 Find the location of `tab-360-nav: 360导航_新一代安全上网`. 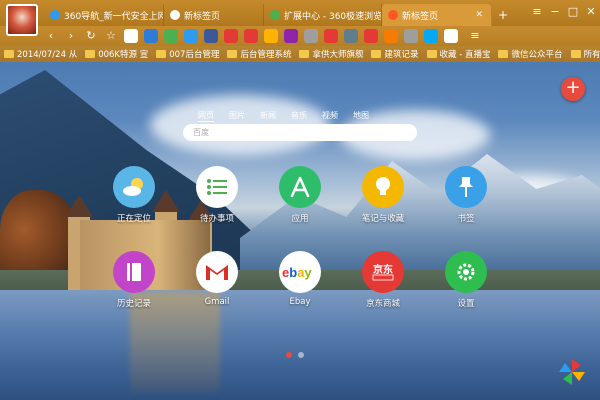

tab-360-nav: 360导航_新一代安全上网 is located at coordinates (104, 15).